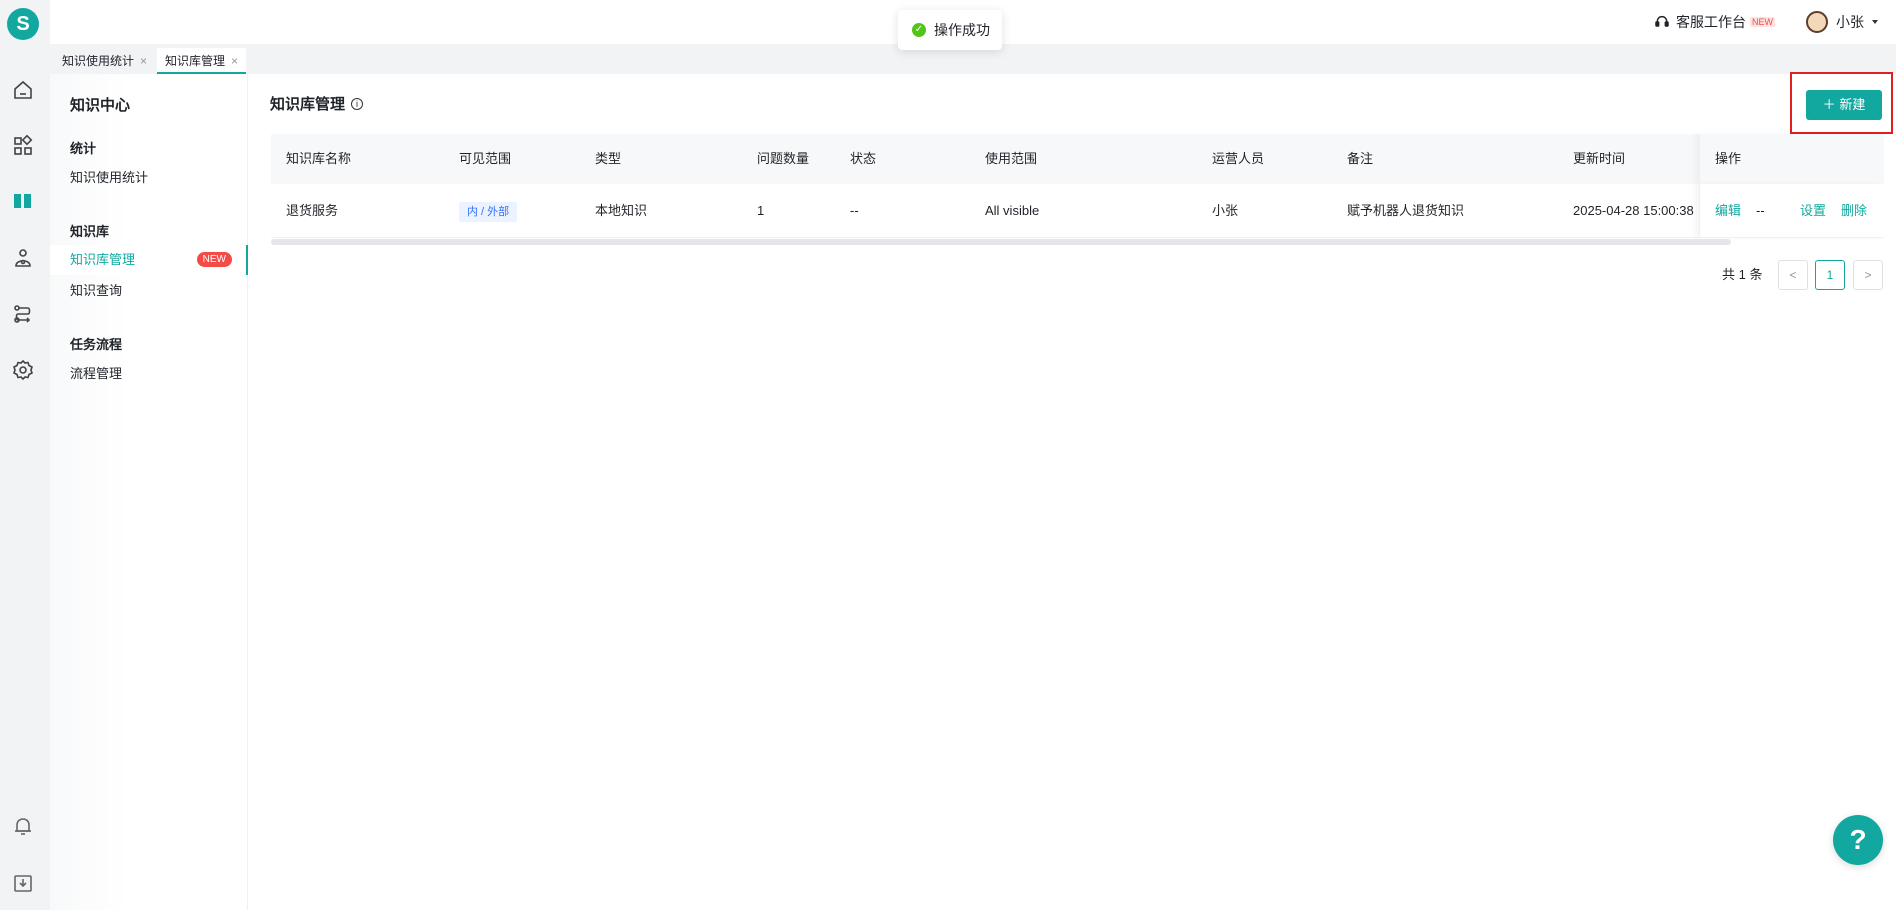 Image resolution: width=1896 pixels, height=910 pixels. Describe the element at coordinates (1077, 159) in the screenshot. I see `table-header: 知识库名称 可见范围 类型 问题数量 状态 使用范围 运营人员 备注 更新时间` at that location.